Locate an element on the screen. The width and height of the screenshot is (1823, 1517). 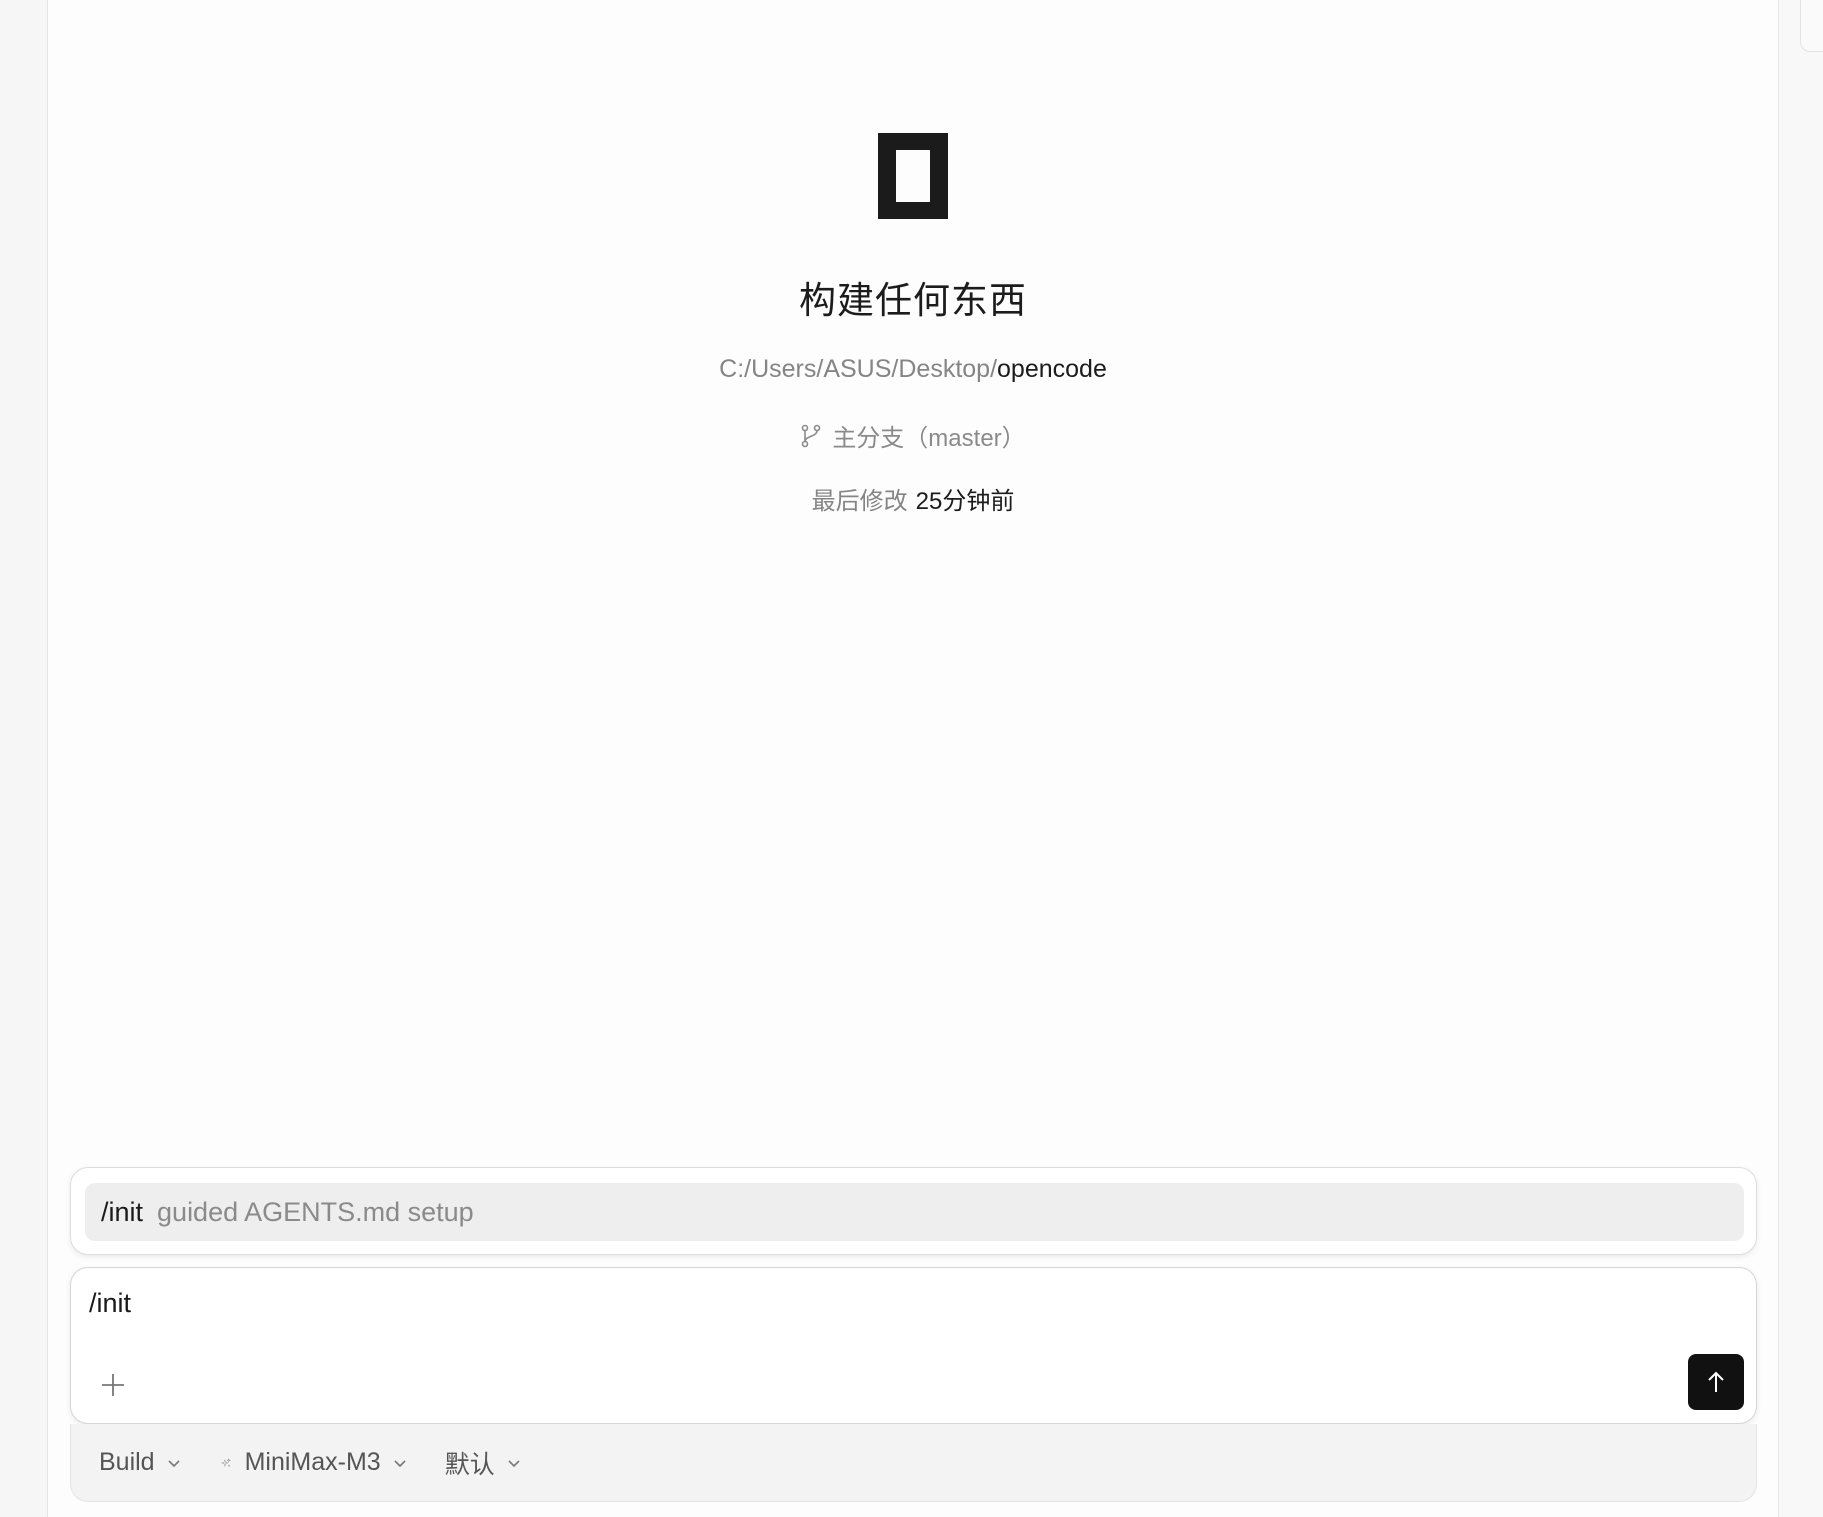
model-selector: MiniMax-M3 is located at coordinates (313, 1462).